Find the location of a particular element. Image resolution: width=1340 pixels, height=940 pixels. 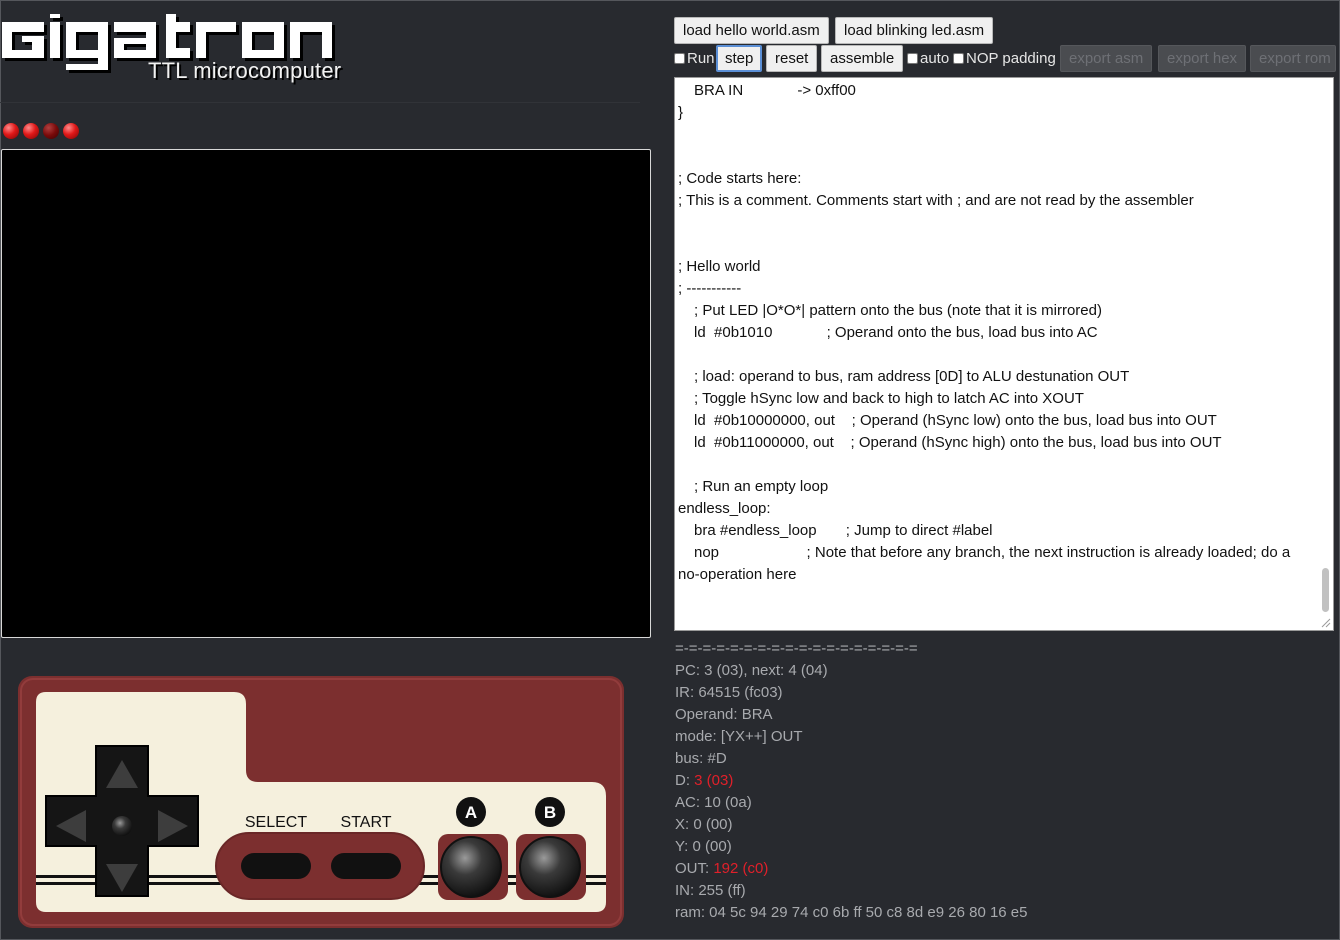

run-checkbox: Run is located at coordinates (694, 58).